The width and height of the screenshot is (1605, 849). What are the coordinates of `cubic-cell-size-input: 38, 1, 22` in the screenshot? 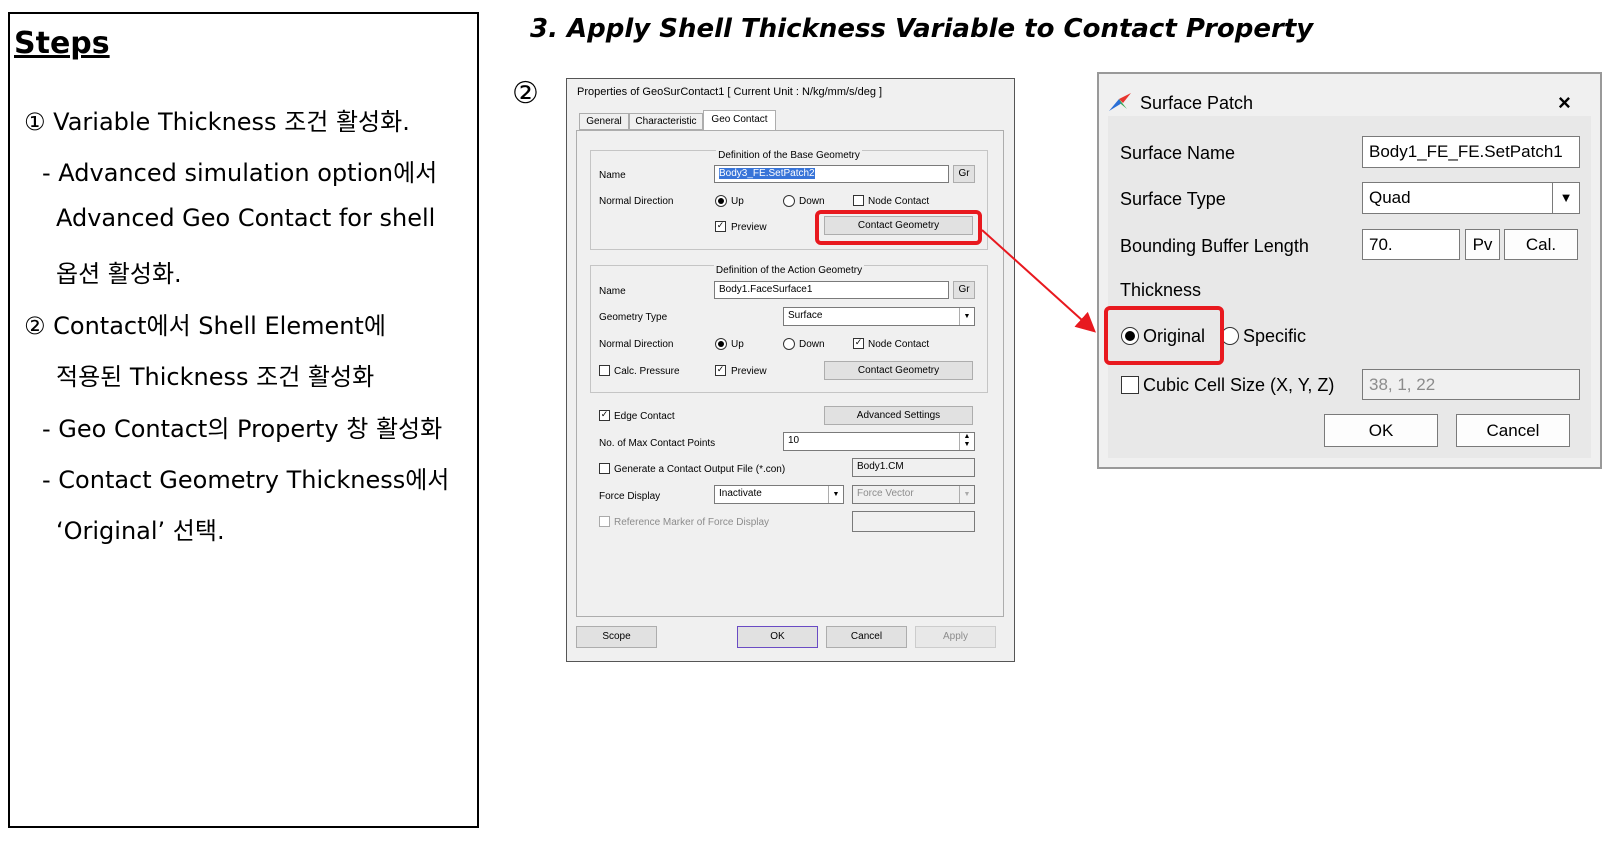 It's located at (1471, 384).